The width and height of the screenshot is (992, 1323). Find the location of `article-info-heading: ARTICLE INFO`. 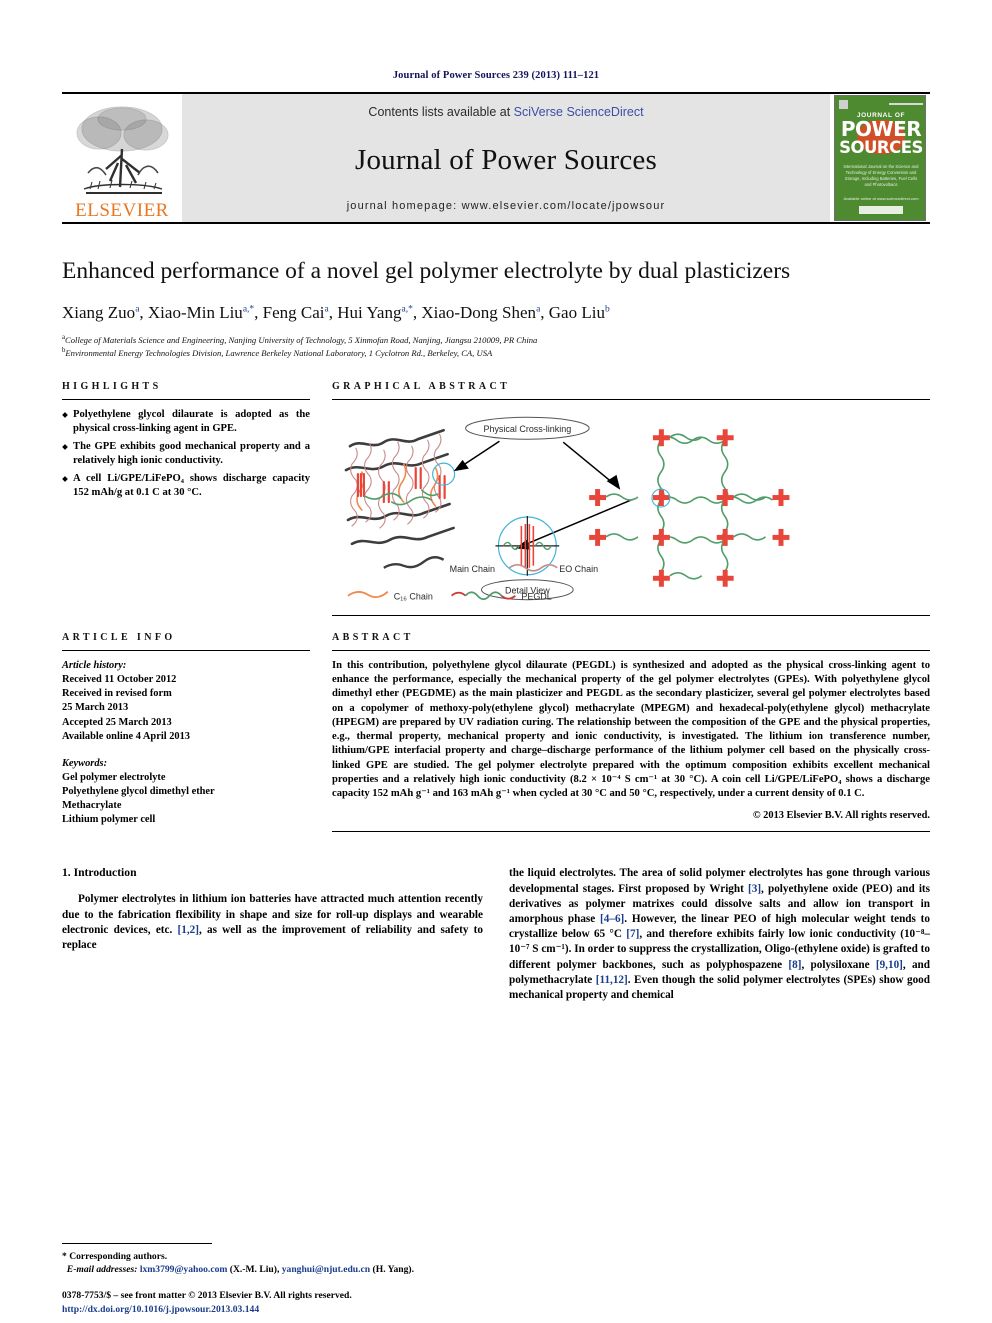

article-info-heading: ARTICLE INFO is located at coordinates (119, 637).